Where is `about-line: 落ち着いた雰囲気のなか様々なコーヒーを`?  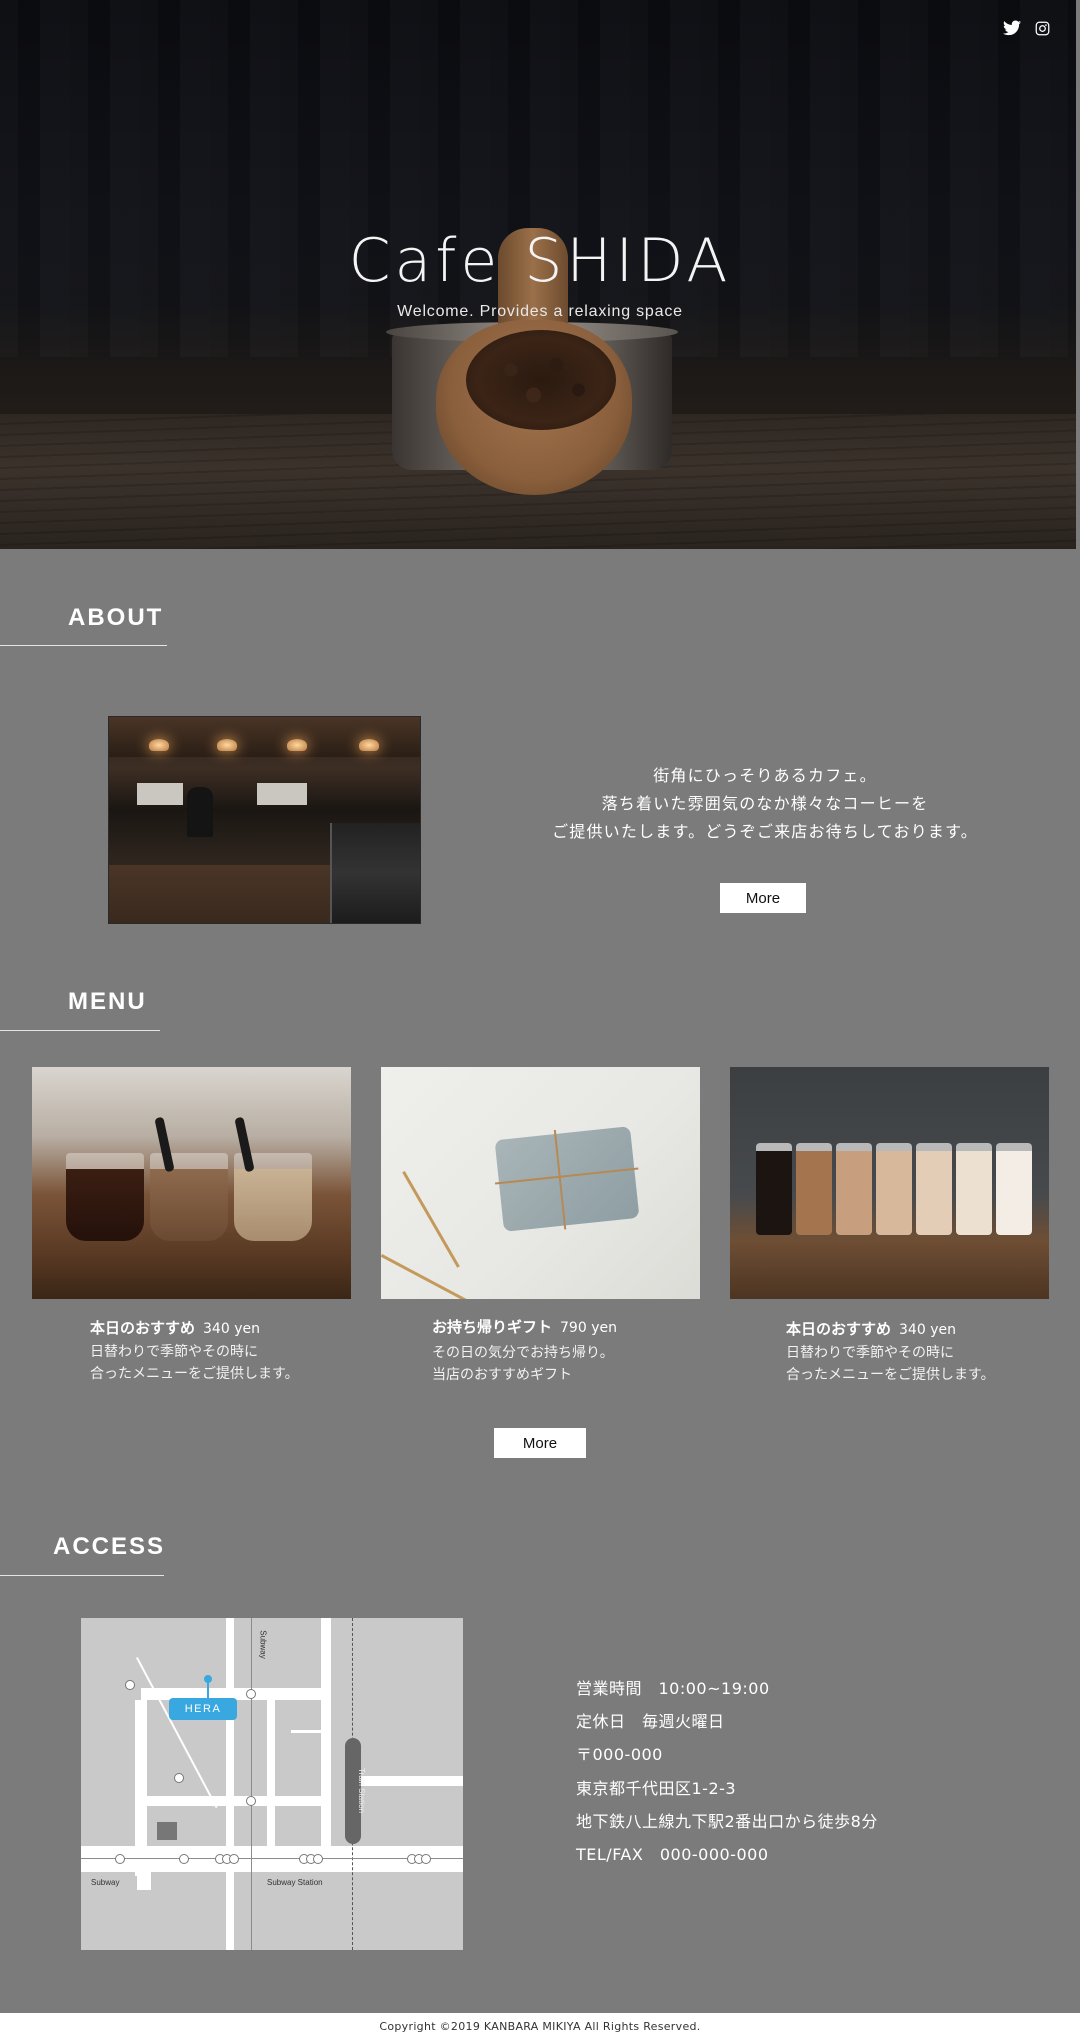 about-line: 落ち着いた雰囲気のなか様々なコーヒーを is located at coordinates (765, 803).